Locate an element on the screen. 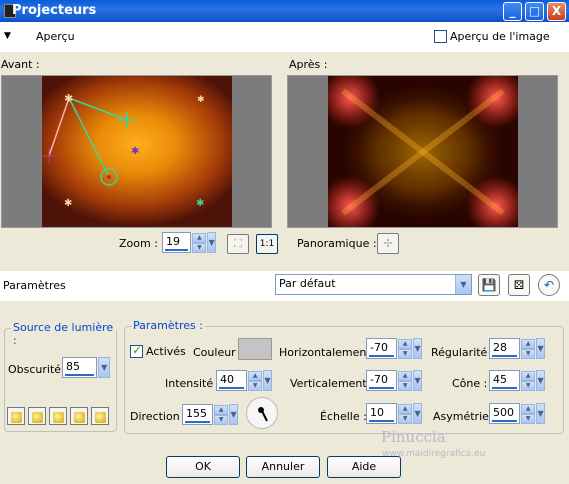  asymetrie-dropdown-icon: ▼ is located at coordinates (540, 413).